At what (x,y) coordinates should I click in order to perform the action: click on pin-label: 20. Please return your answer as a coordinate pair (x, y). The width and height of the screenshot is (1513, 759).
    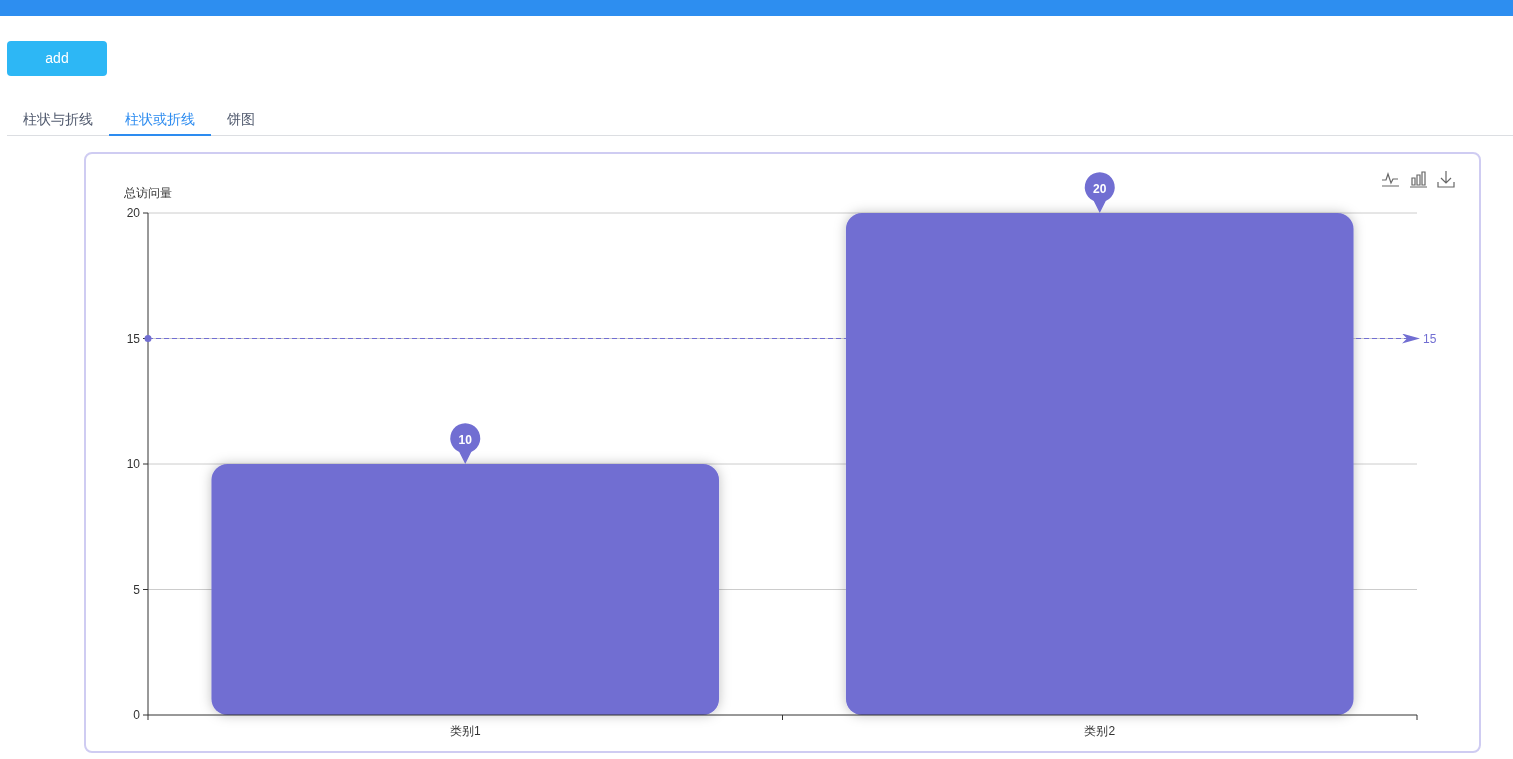
    Looking at the image, I should click on (1100, 189).